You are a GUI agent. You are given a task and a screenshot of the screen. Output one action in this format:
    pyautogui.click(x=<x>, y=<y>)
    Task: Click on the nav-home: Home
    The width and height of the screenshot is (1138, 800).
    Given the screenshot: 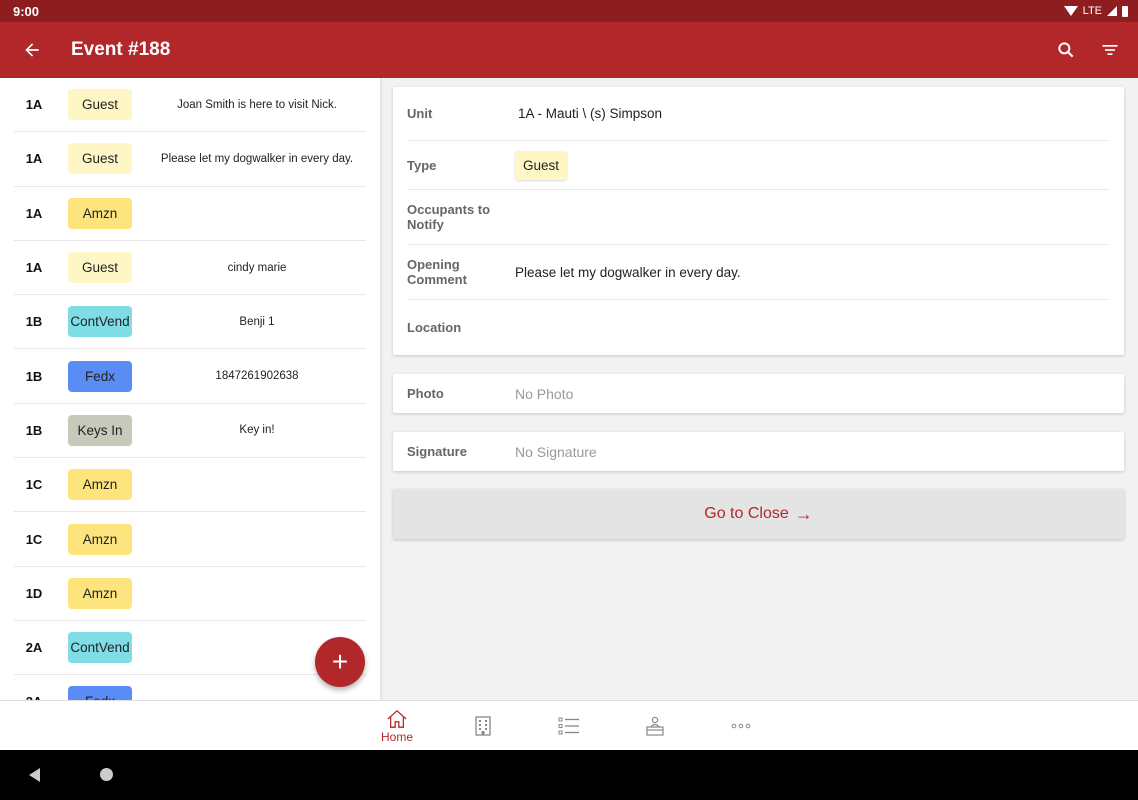 What is the action you would take?
    pyautogui.click(x=397, y=726)
    